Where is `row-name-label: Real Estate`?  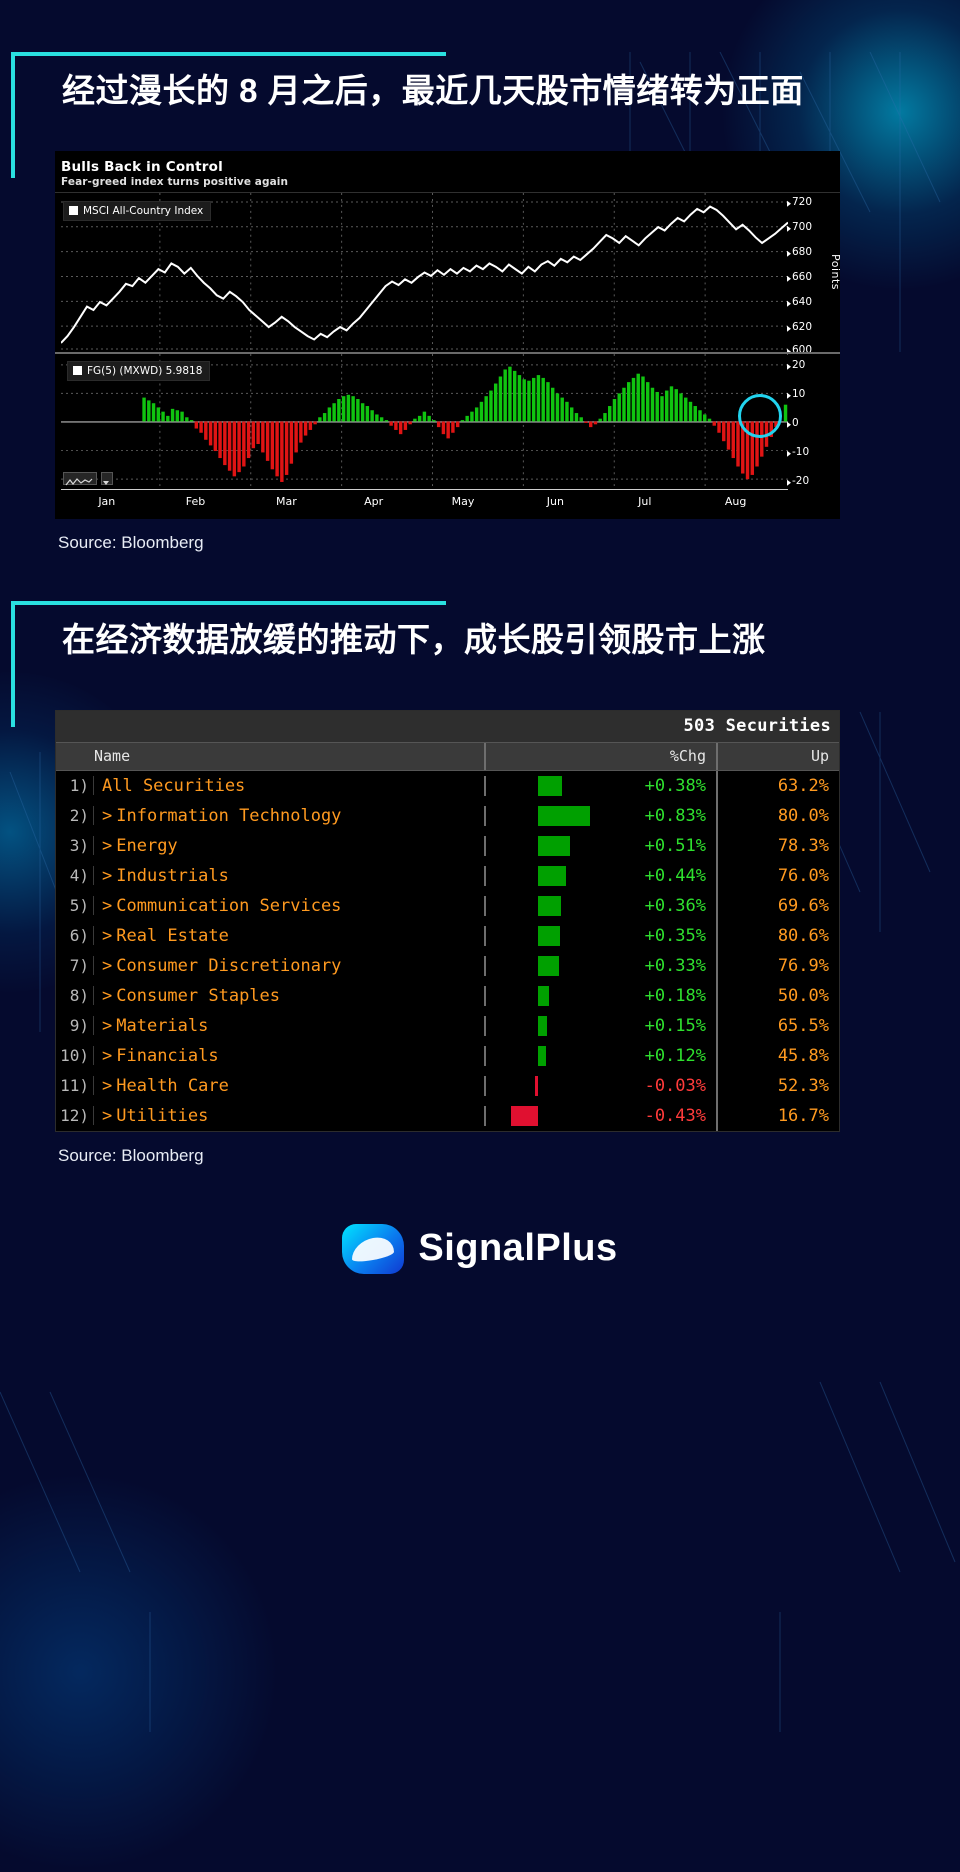 row-name-label: Real Estate is located at coordinates (172, 935).